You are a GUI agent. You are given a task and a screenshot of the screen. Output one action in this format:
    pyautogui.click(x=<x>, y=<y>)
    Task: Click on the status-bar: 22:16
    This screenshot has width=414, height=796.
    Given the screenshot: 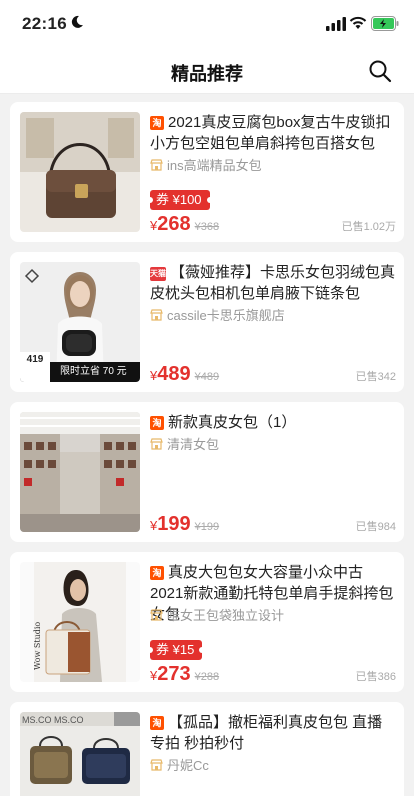 What is the action you would take?
    pyautogui.click(x=207, y=24)
    